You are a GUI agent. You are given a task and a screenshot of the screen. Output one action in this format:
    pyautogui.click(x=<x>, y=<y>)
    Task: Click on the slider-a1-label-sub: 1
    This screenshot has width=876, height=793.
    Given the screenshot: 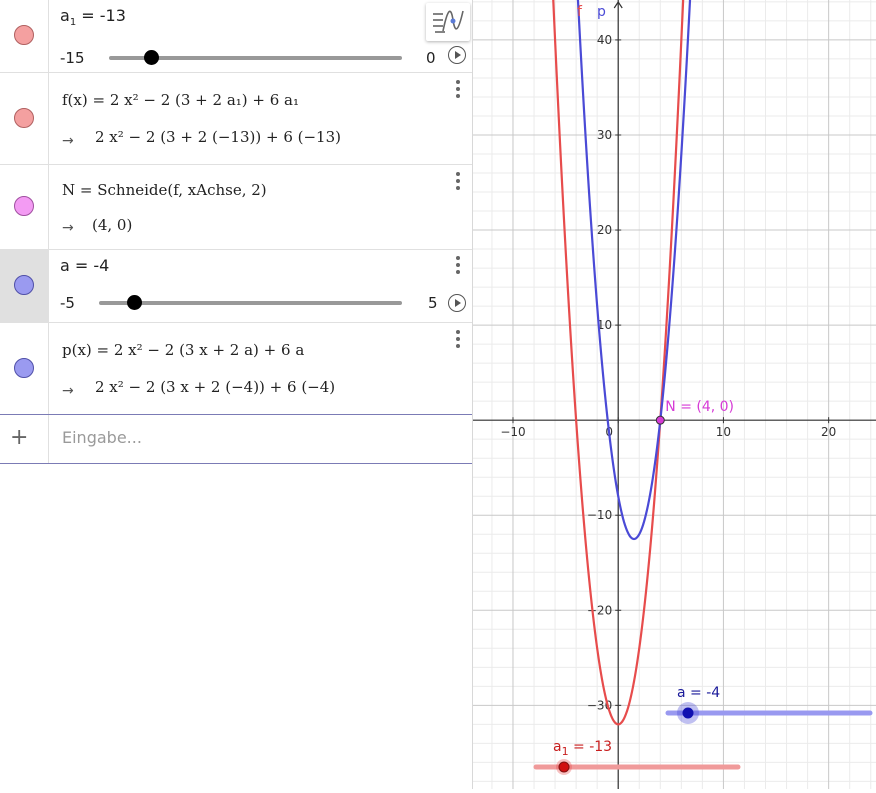 What is the action you would take?
    pyautogui.click(x=565, y=751)
    